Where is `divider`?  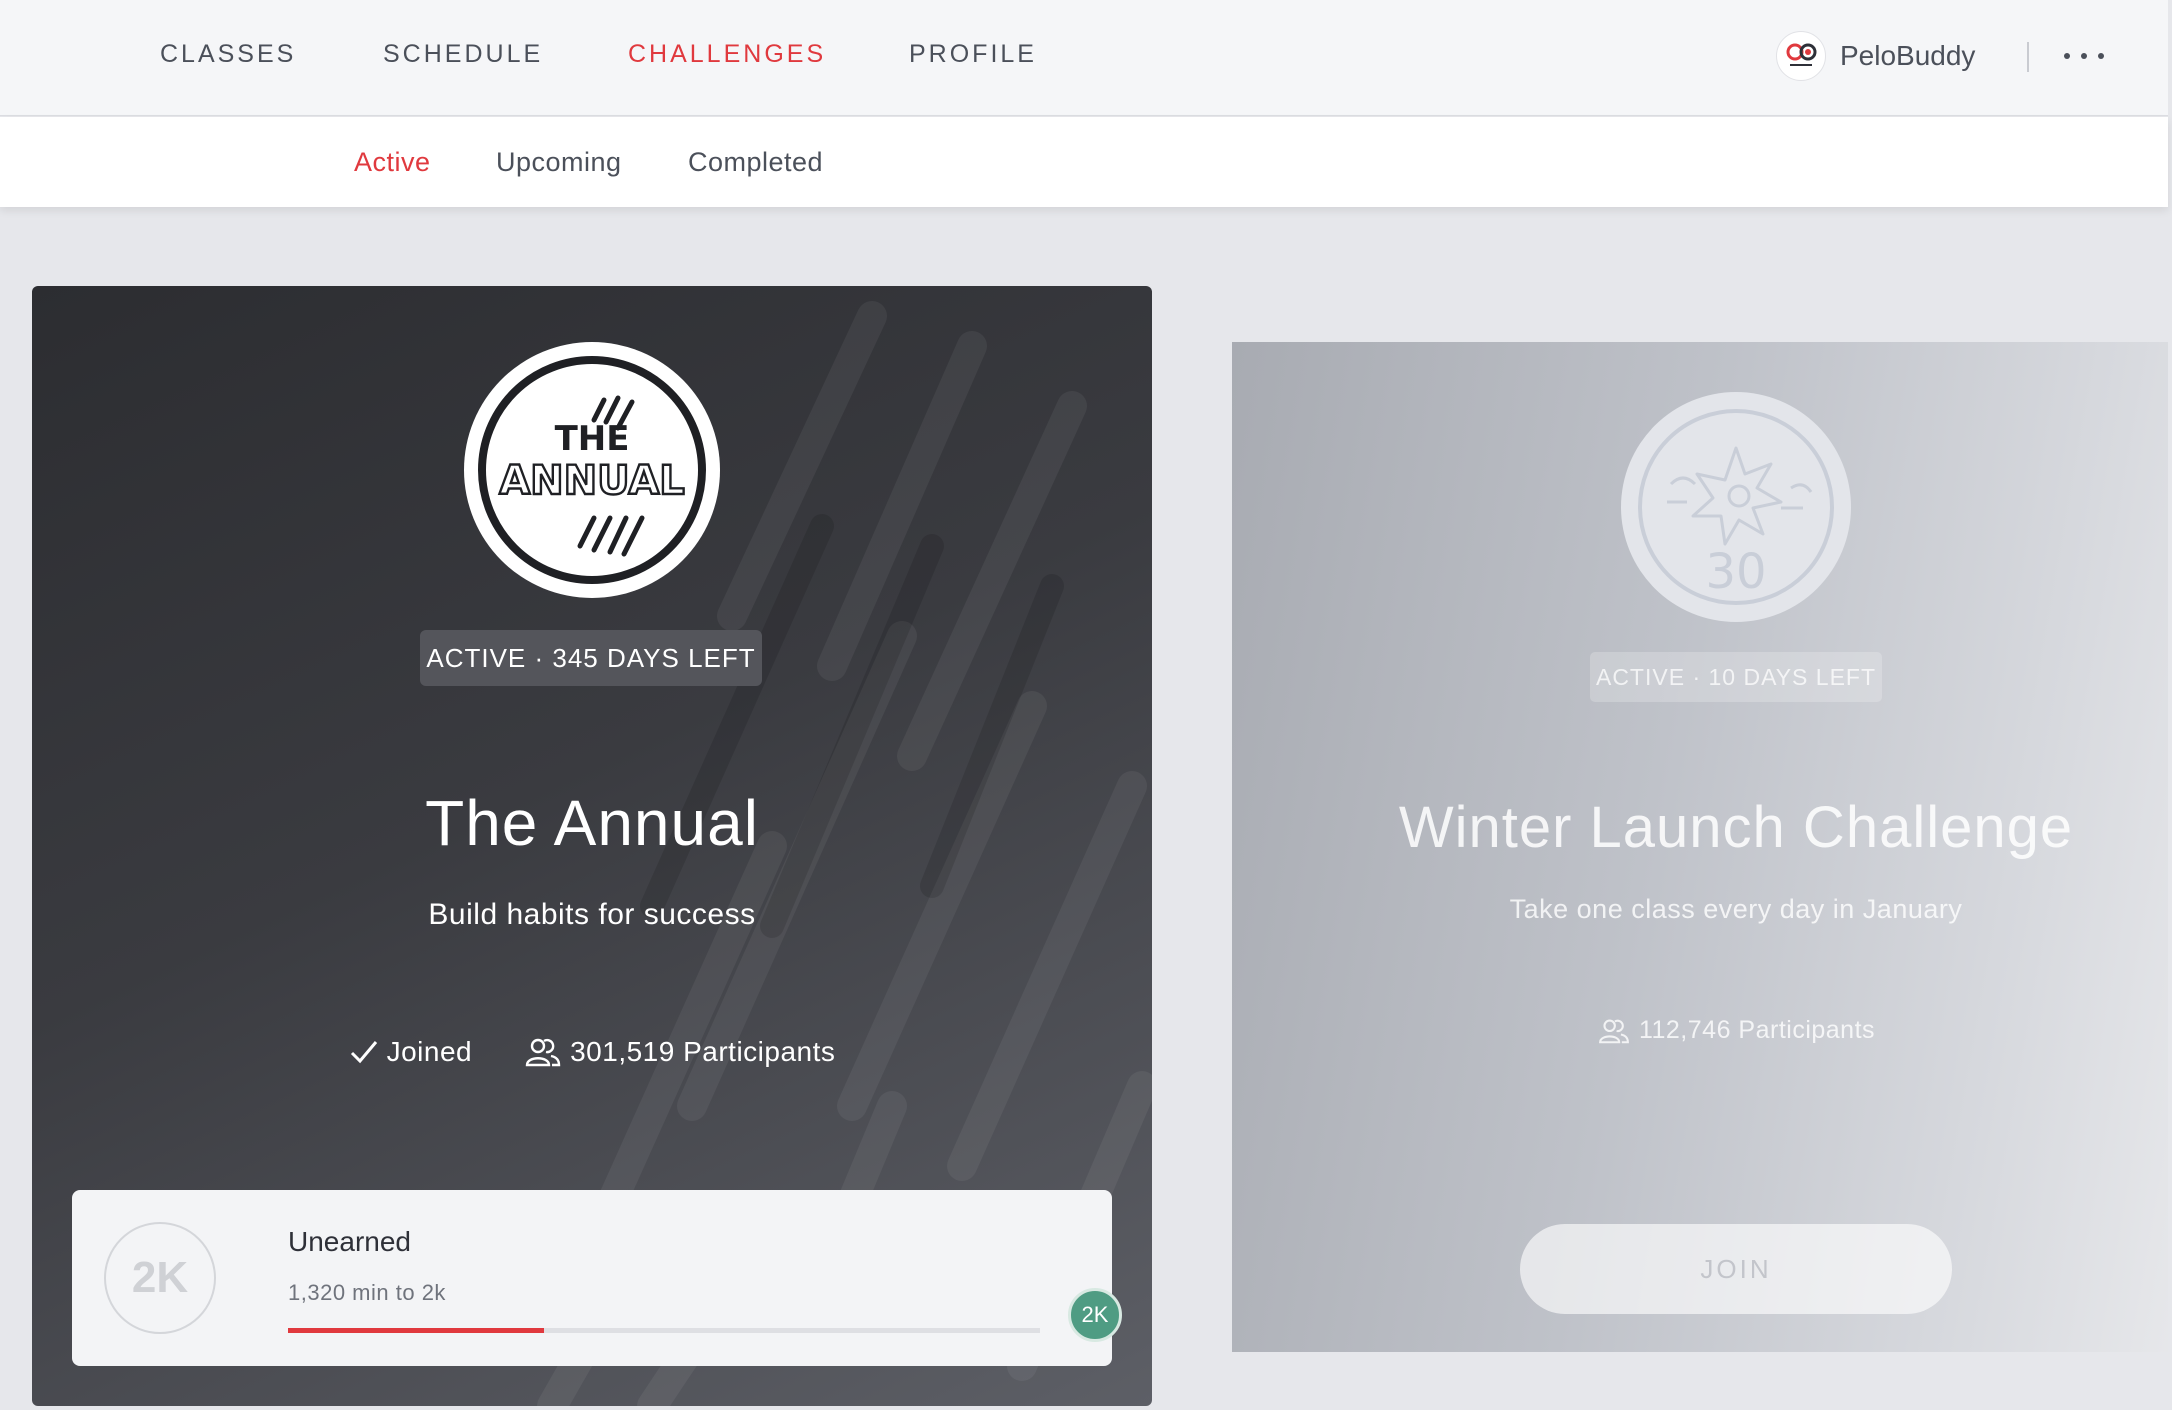
divider is located at coordinates (2028, 57).